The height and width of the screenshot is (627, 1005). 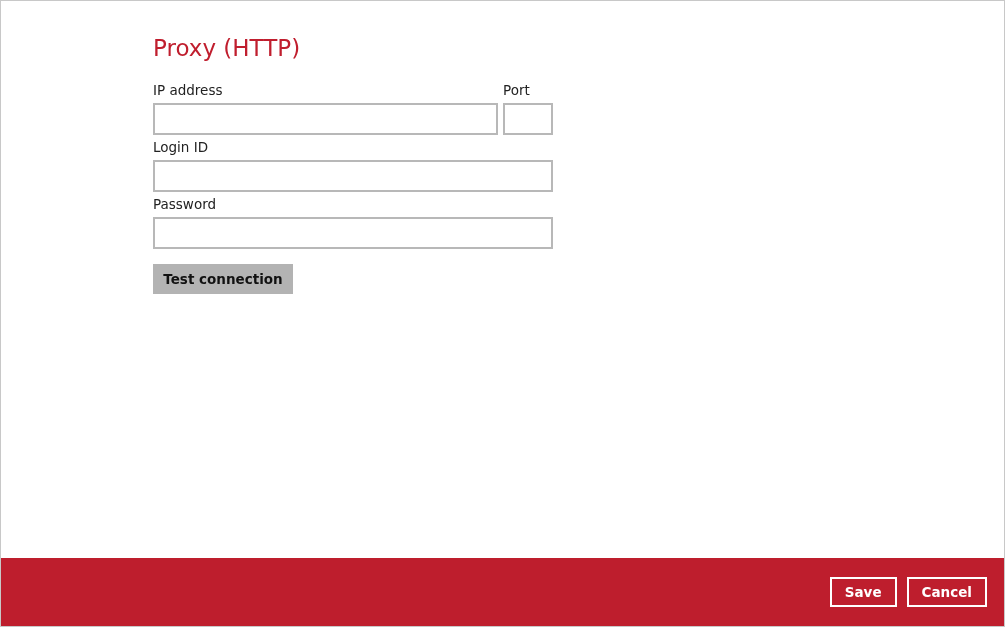 What do you see at coordinates (516, 90) in the screenshot?
I see `field-label: Port` at bounding box center [516, 90].